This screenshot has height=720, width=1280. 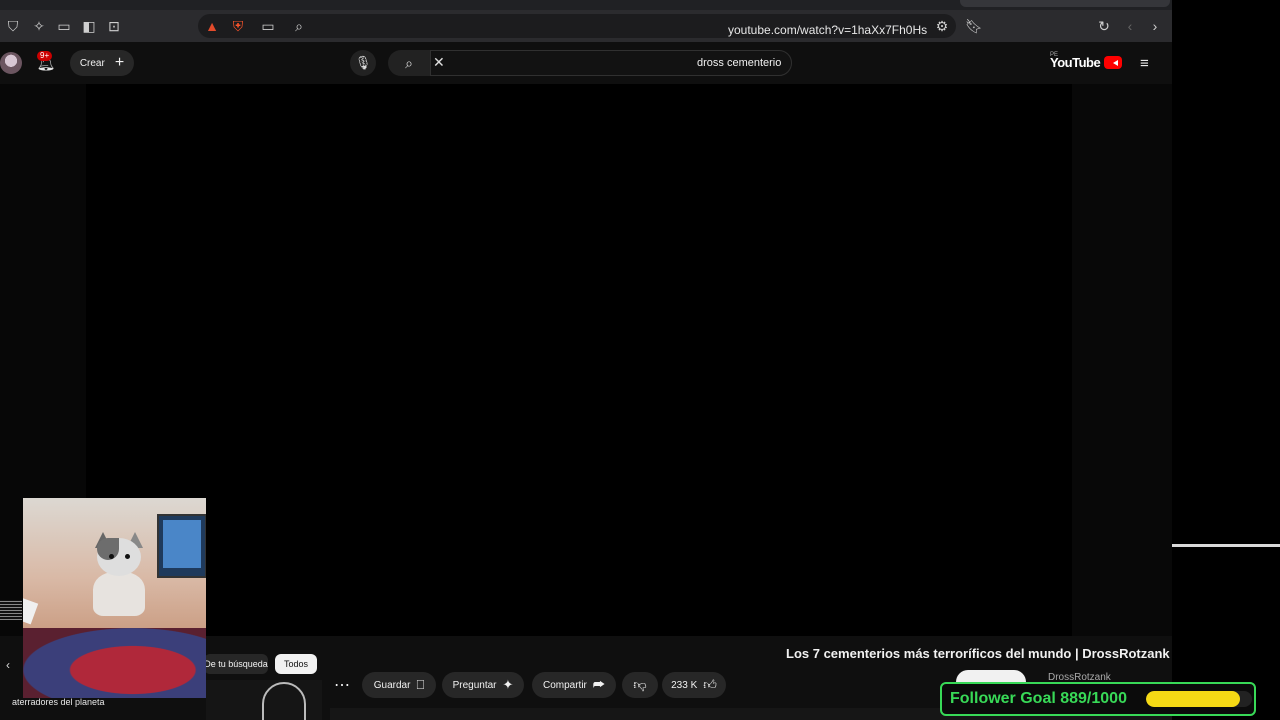 I want to click on search-icon: ⌕, so click(x=409, y=62).